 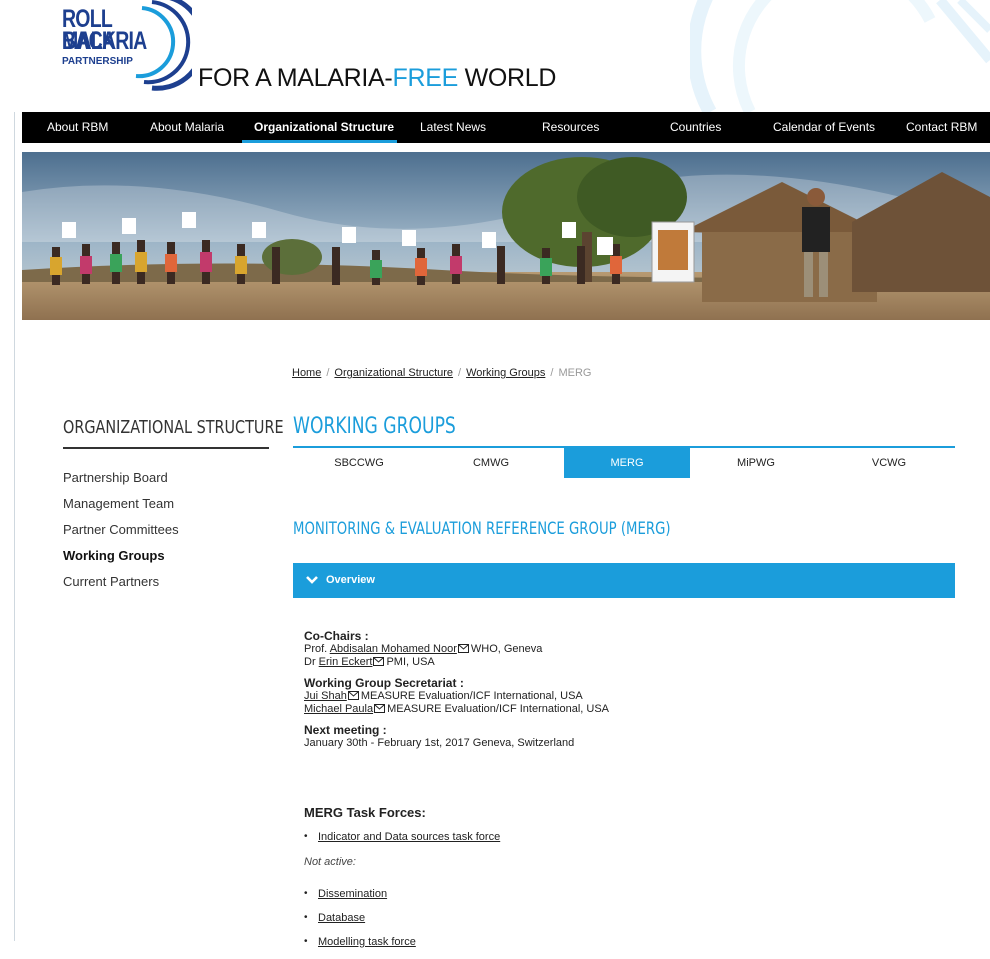 I want to click on nav-latest-news: Latest News, so click(x=453, y=127).